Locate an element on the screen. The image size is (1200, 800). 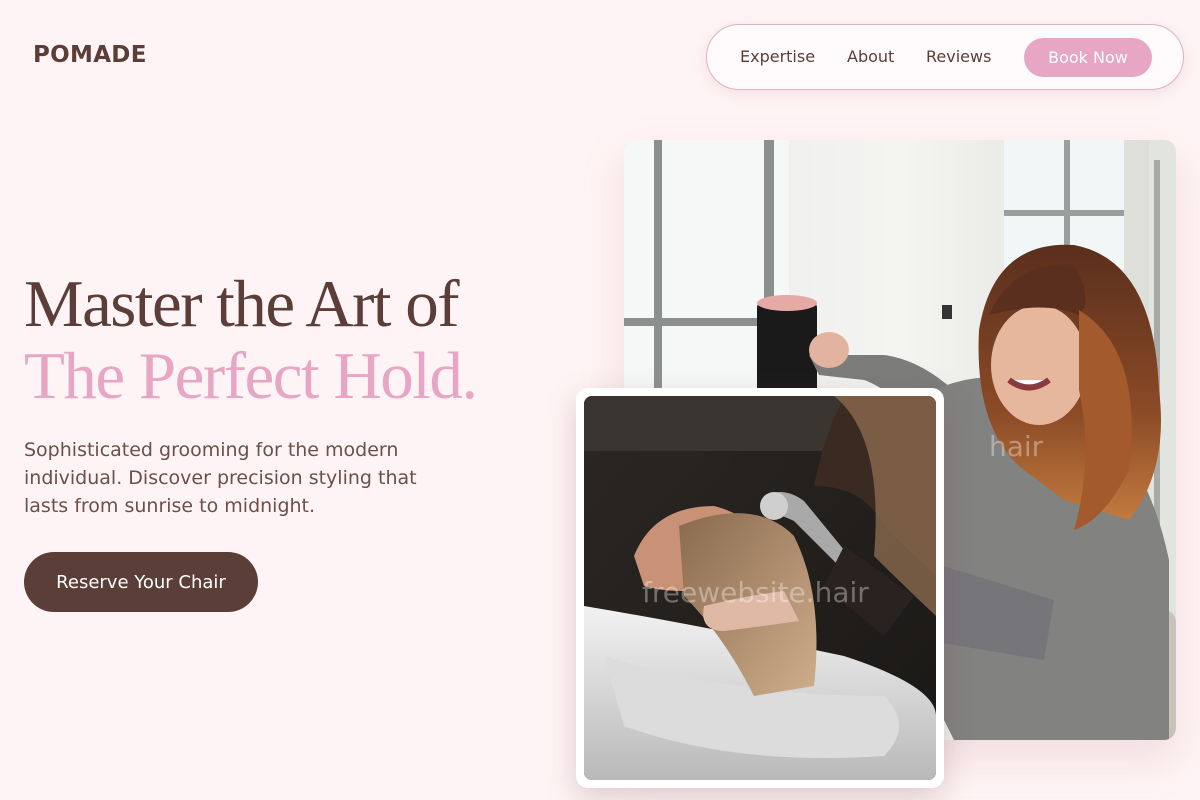
reserve-chair-button: Reserve Your Chair is located at coordinates (141, 582).